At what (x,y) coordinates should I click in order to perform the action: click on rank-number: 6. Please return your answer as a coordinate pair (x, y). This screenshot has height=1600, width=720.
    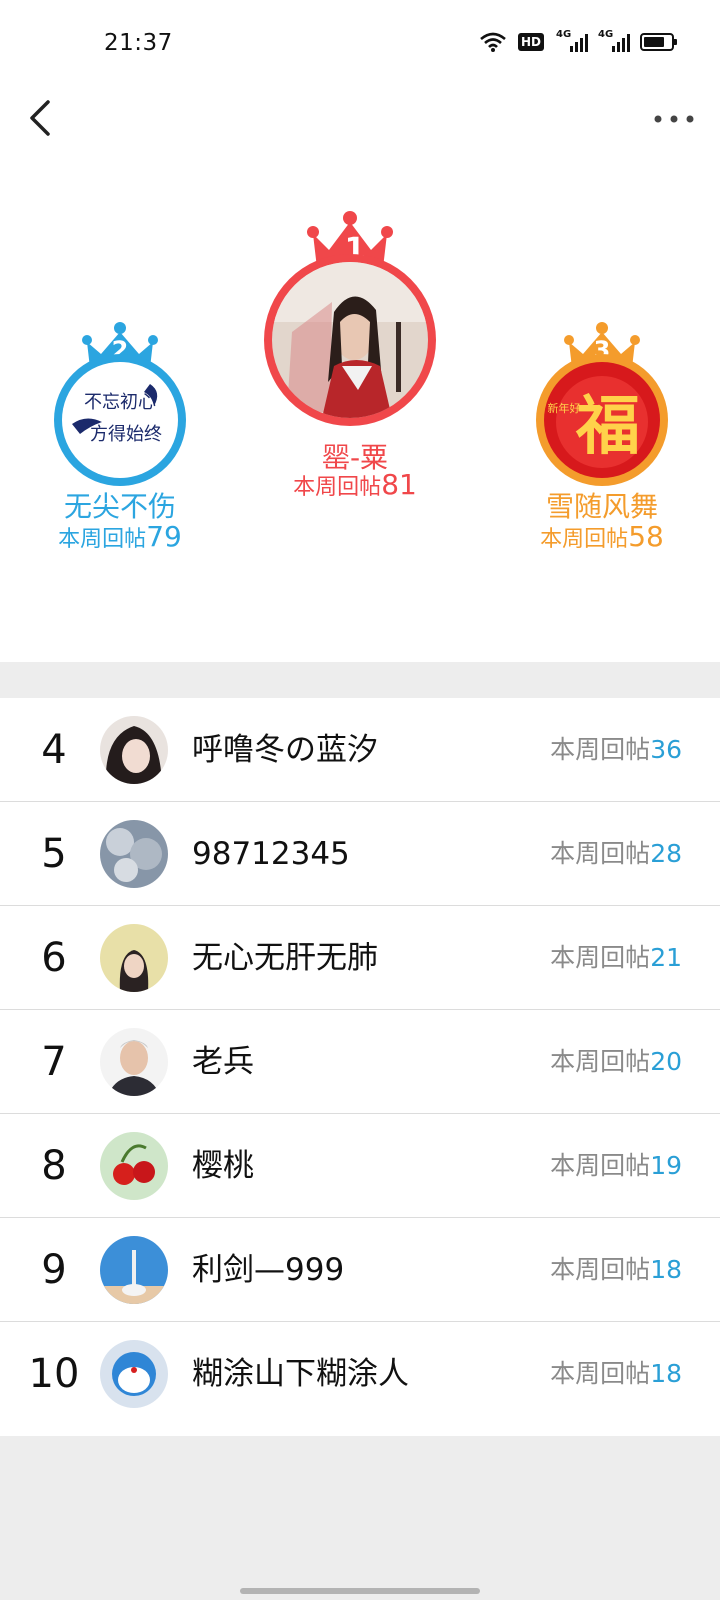
    Looking at the image, I should click on (54, 958).